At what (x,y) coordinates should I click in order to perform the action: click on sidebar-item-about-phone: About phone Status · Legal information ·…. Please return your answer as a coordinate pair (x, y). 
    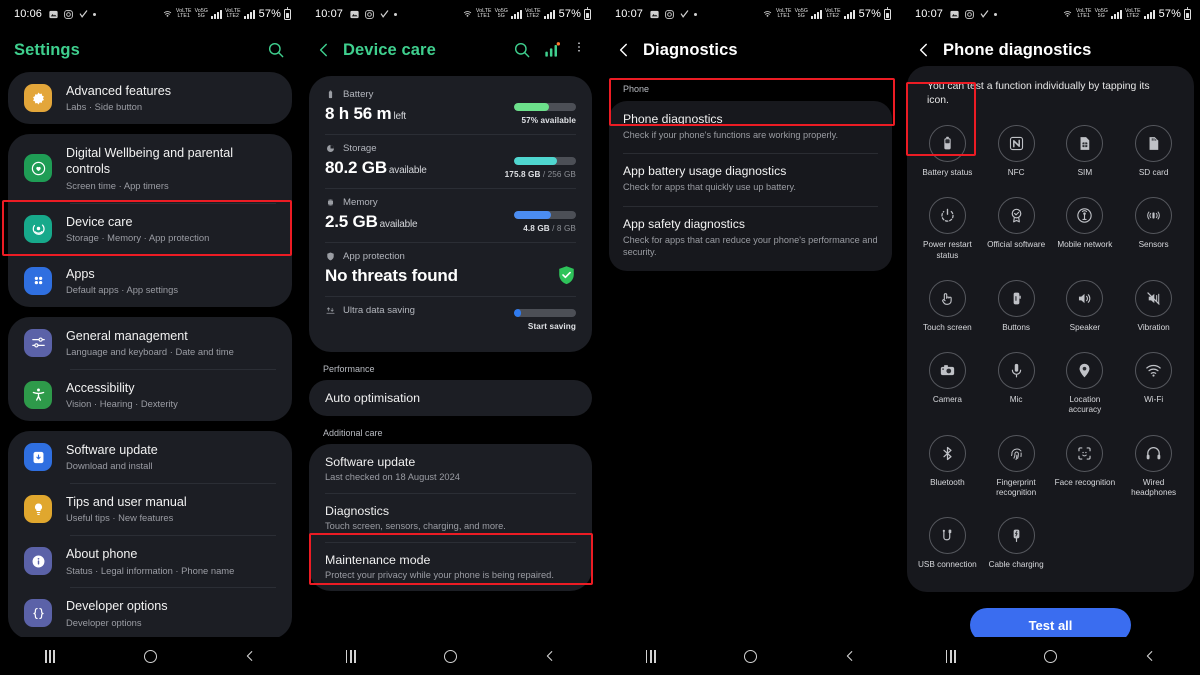
    Looking at the image, I should click on (150, 561).